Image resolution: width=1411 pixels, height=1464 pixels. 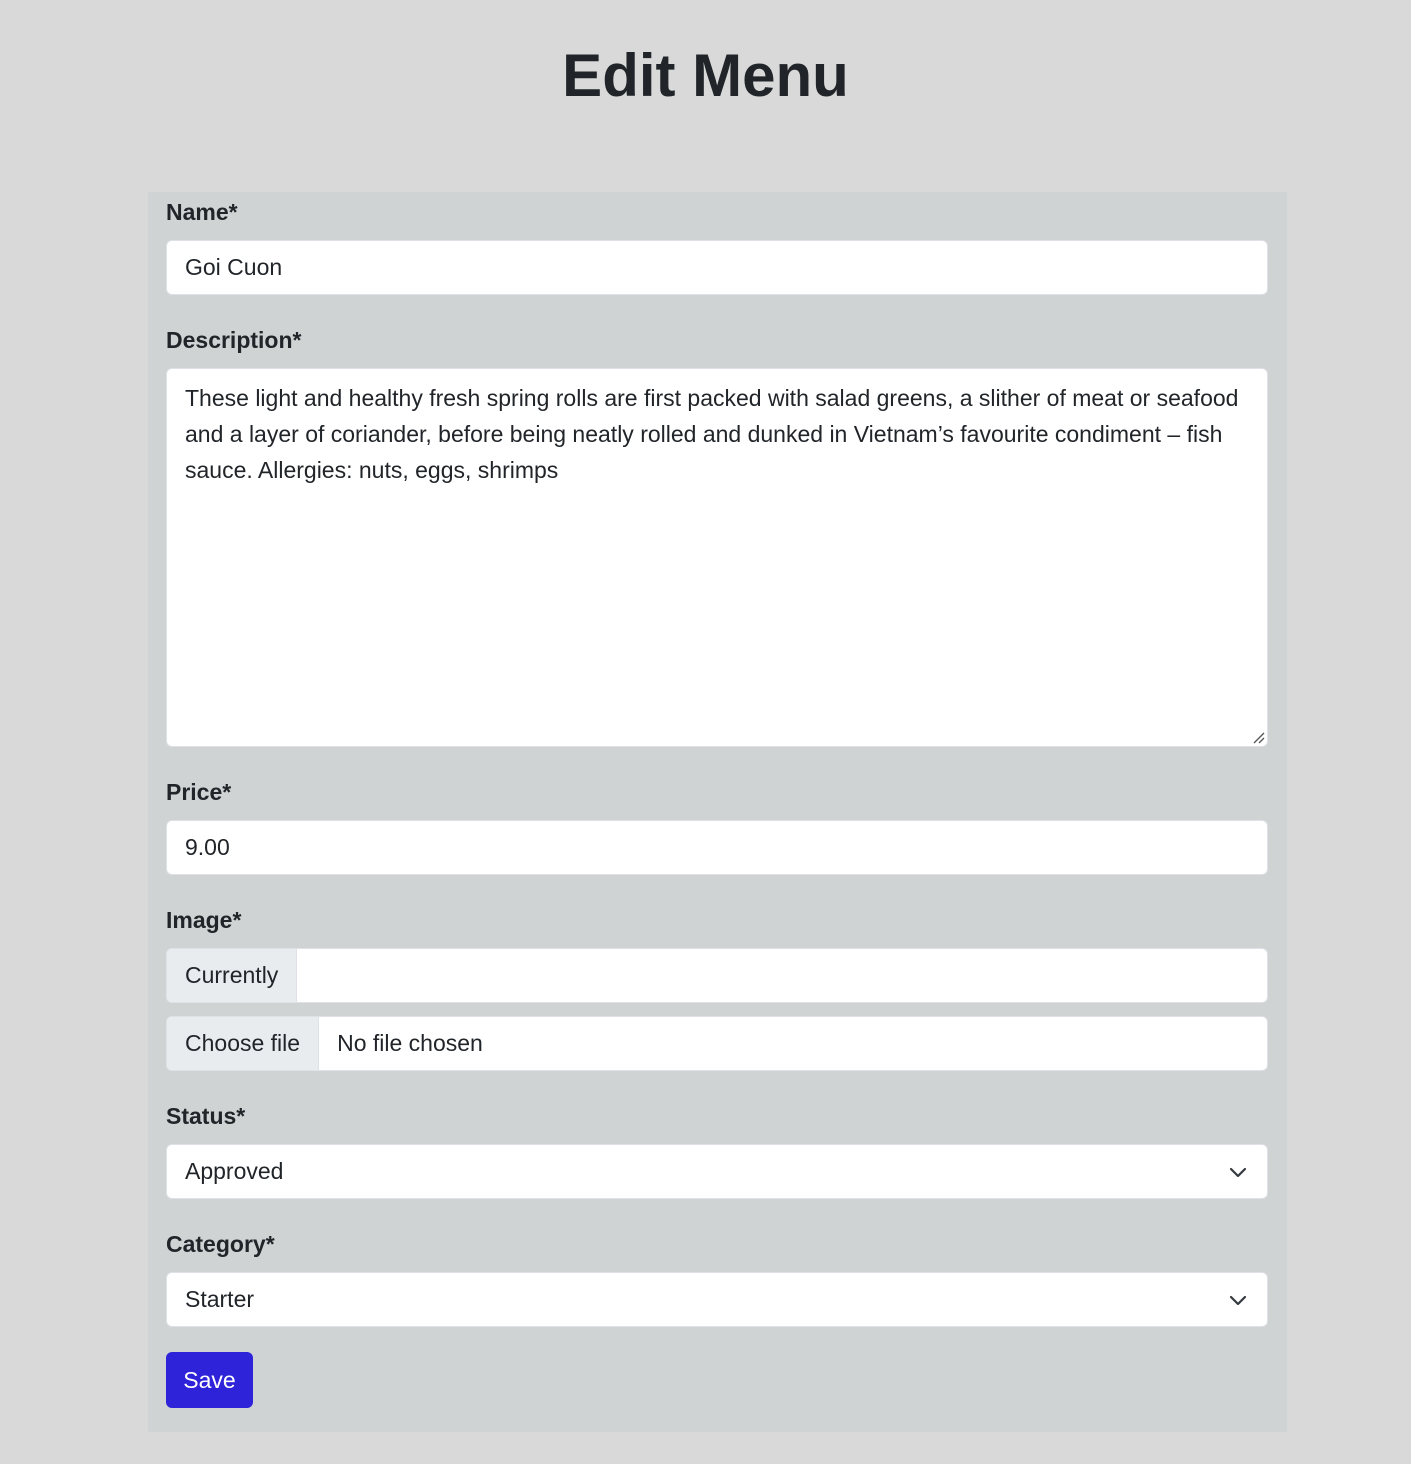 What do you see at coordinates (234, 340) in the screenshot?
I see `description-label: Description*` at bounding box center [234, 340].